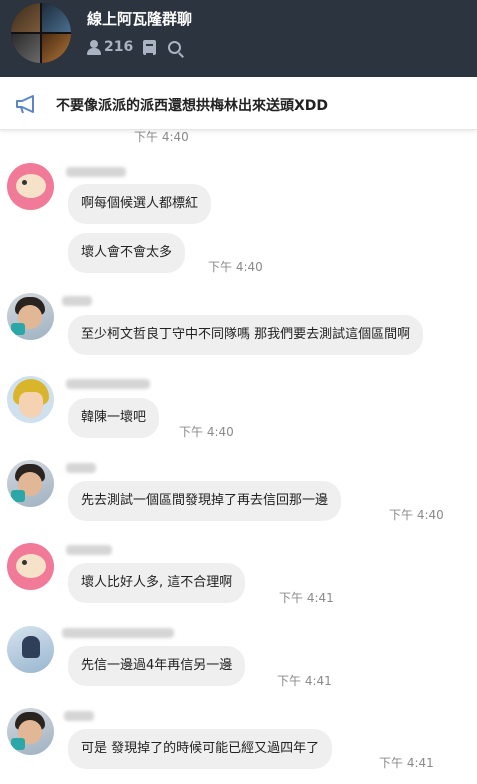  What do you see at coordinates (205, 501) in the screenshot?
I see `message-bubble: 先去測試一個區間發現掉了再去信回那一邊` at bounding box center [205, 501].